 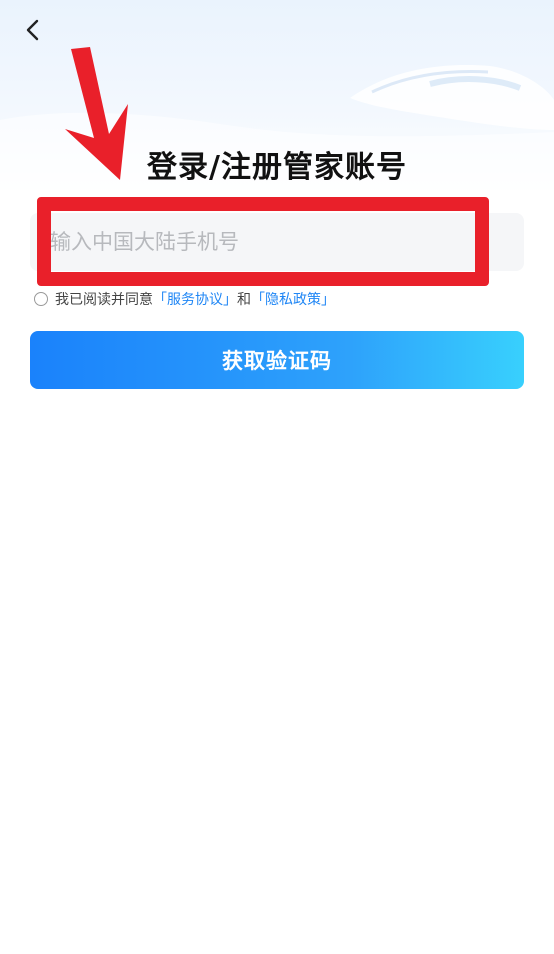 I want to click on get-code-button: 获取验证码, so click(x=277, y=360).